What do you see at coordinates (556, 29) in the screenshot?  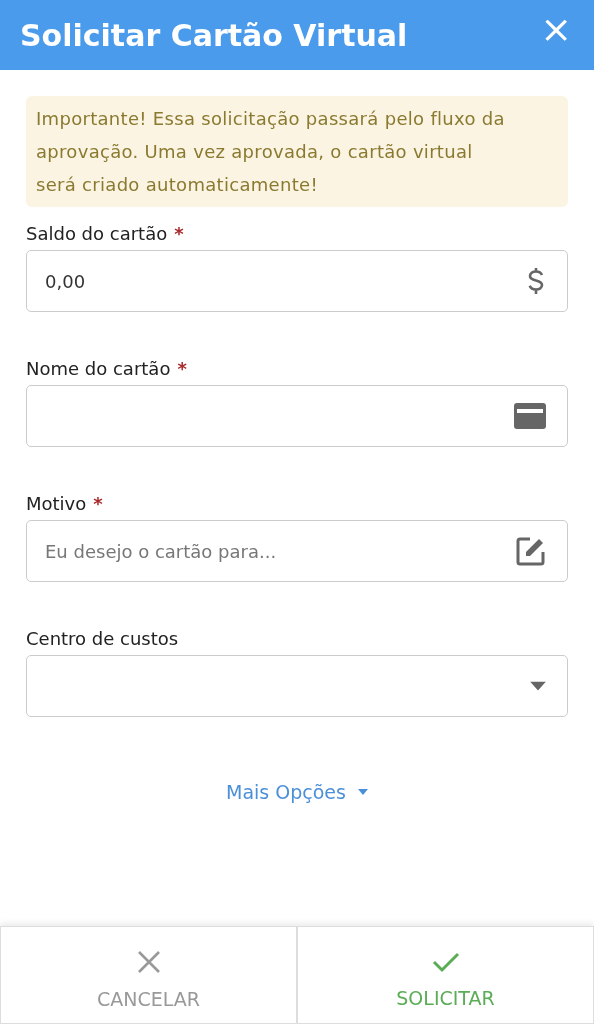 I see `close-button: ×` at bounding box center [556, 29].